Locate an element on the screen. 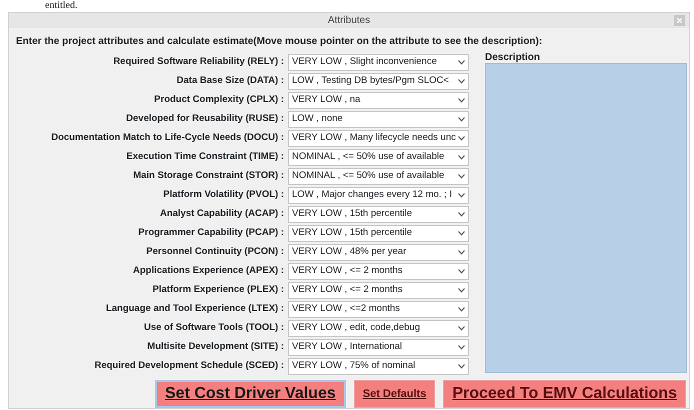 The image size is (694, 410). action-button: Set Defaults is located at coordinates (395, 394).